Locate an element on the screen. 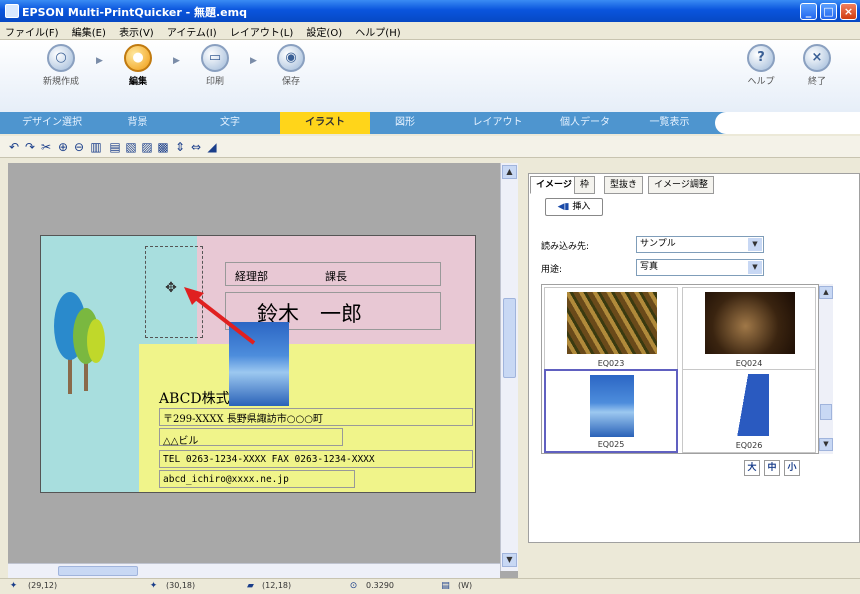  building-text: △△ビル is located at coordinates (181, 441).